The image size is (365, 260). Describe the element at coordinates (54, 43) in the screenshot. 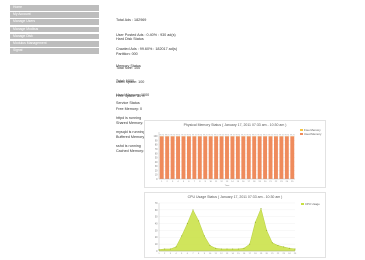

I see `sidebar-item-modulus-management: Modulus Management` at that location.